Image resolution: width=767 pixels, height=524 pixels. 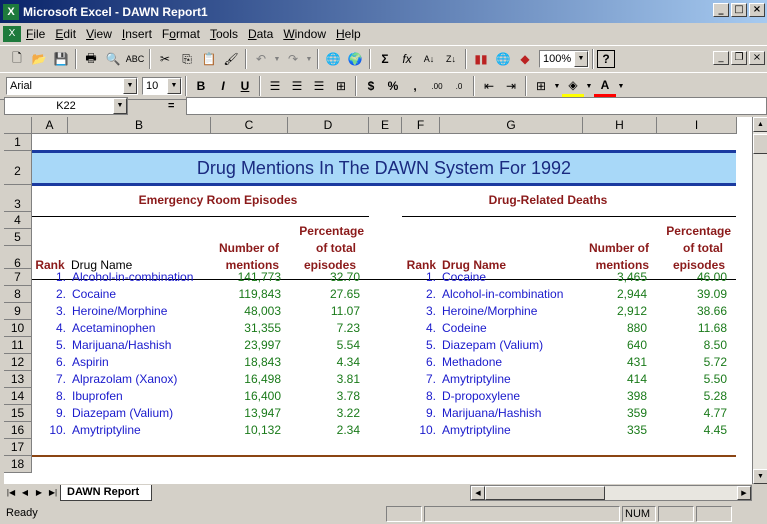 What do you see at coordinates (744, 493) in the screenshot?
I see `scroll-right-icon: ▶` at bounding box center [744, 493].